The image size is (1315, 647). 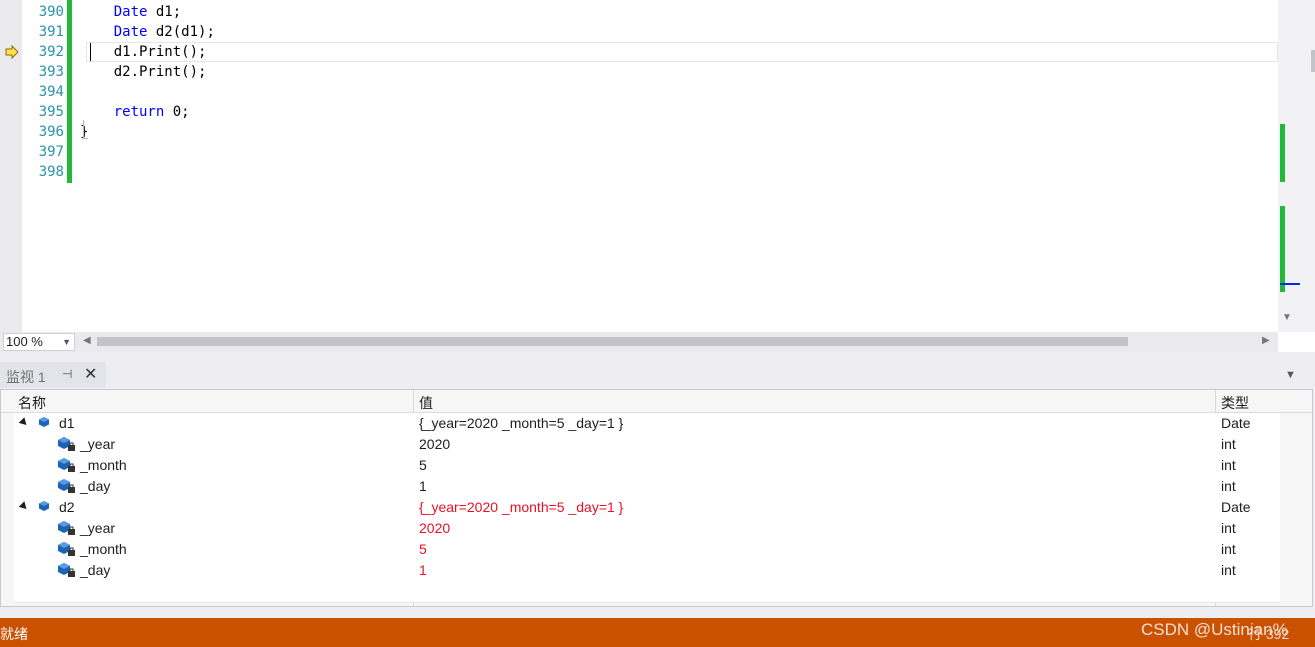 What do you see at coordinates (647, 508) in the screenshot?
I see `watch-row: d2 {_year=2020 _month=5 _day=1 } Date` at bounding box center [647, 508].